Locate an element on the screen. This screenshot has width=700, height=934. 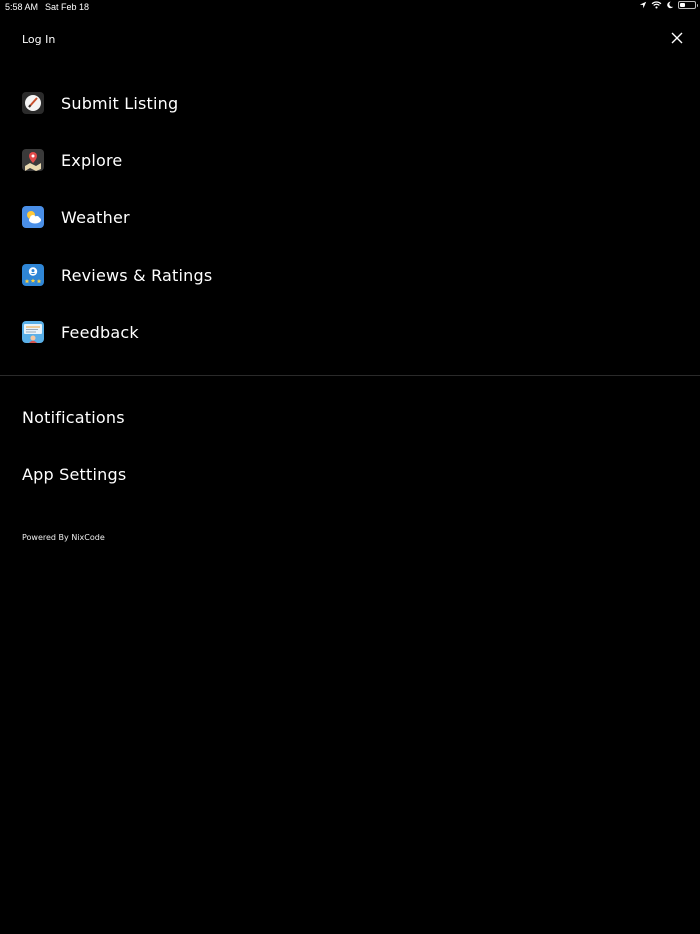
menu-item-feedback: Feedback is located at coordinates (80, 332).